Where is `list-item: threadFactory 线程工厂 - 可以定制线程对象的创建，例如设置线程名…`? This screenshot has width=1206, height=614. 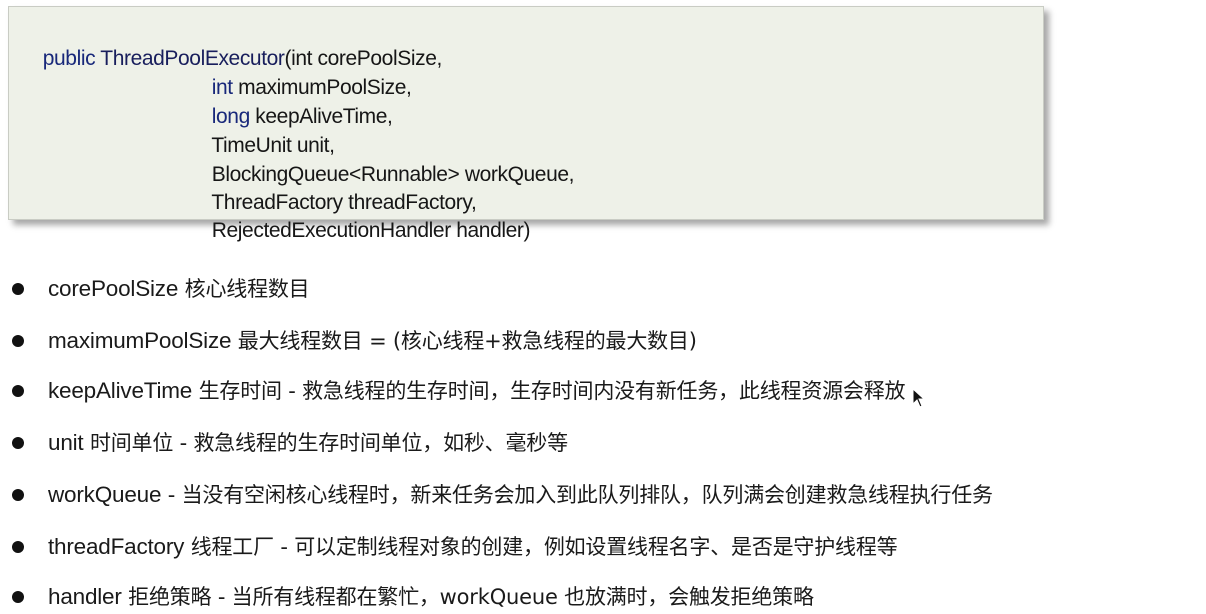 list-item: threadFactory 线程工厂 - 可以定制线程对象的创建，例如设置线程名… is located at coordinates (603, 546).